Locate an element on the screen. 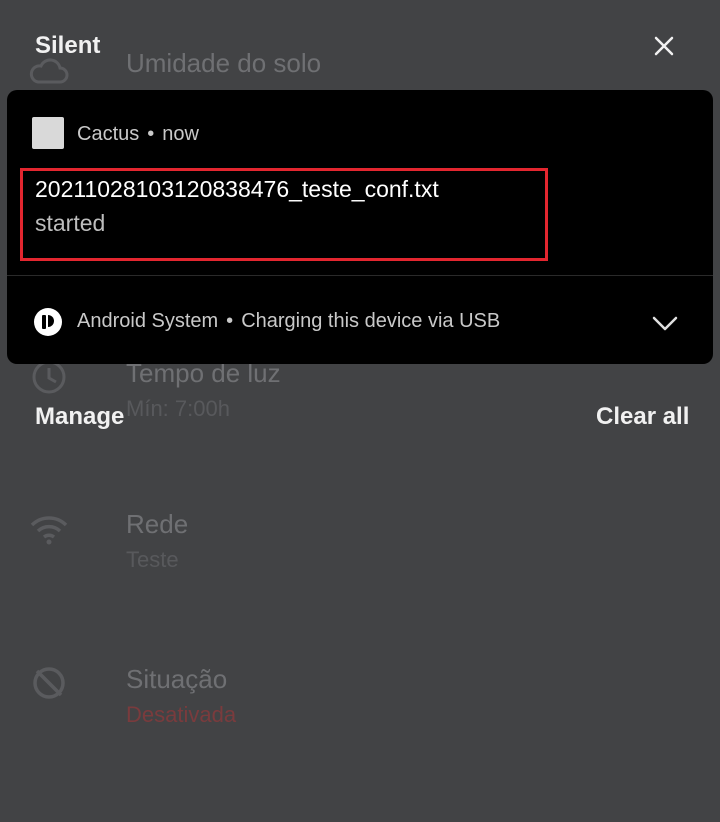 The height and width of the screenshot is (822, 720). app-name: Cactus is located at coordinates (108, 134).